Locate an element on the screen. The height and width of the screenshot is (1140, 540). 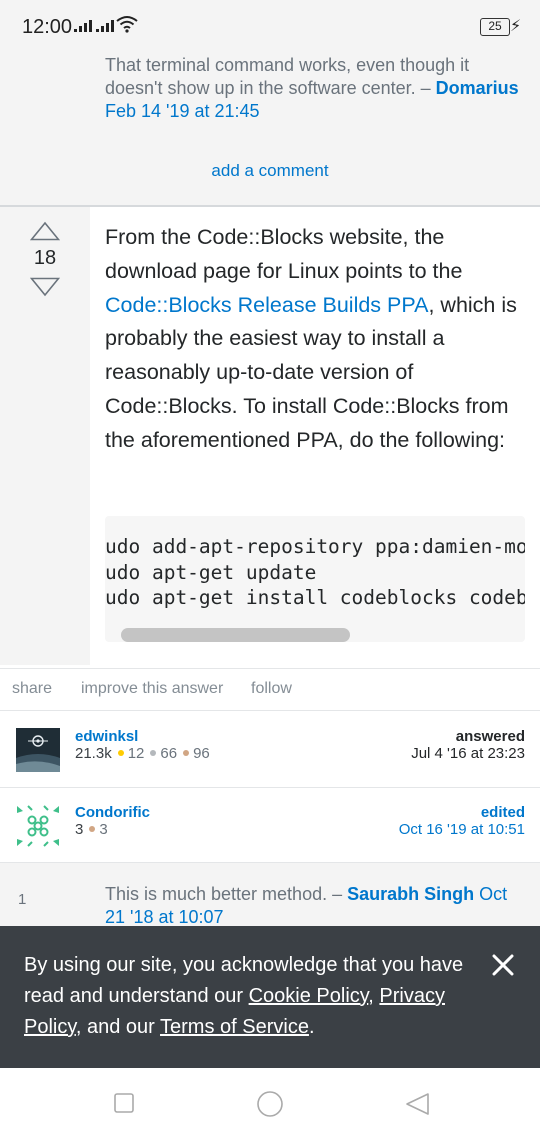
answer-actions: share improve this answer follow is located at coordinates (270, 688).